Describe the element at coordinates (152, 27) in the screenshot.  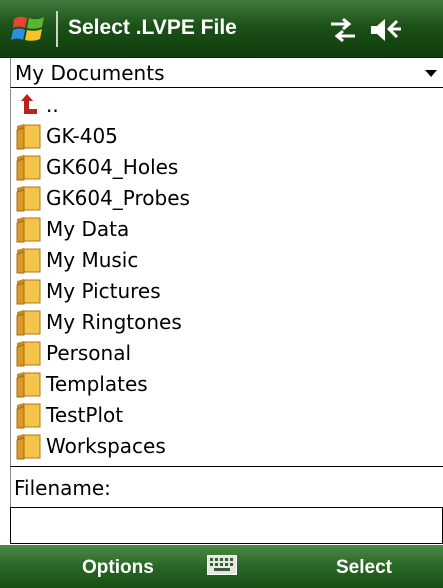
I see `window-title: Select .LVPE File` at that location.